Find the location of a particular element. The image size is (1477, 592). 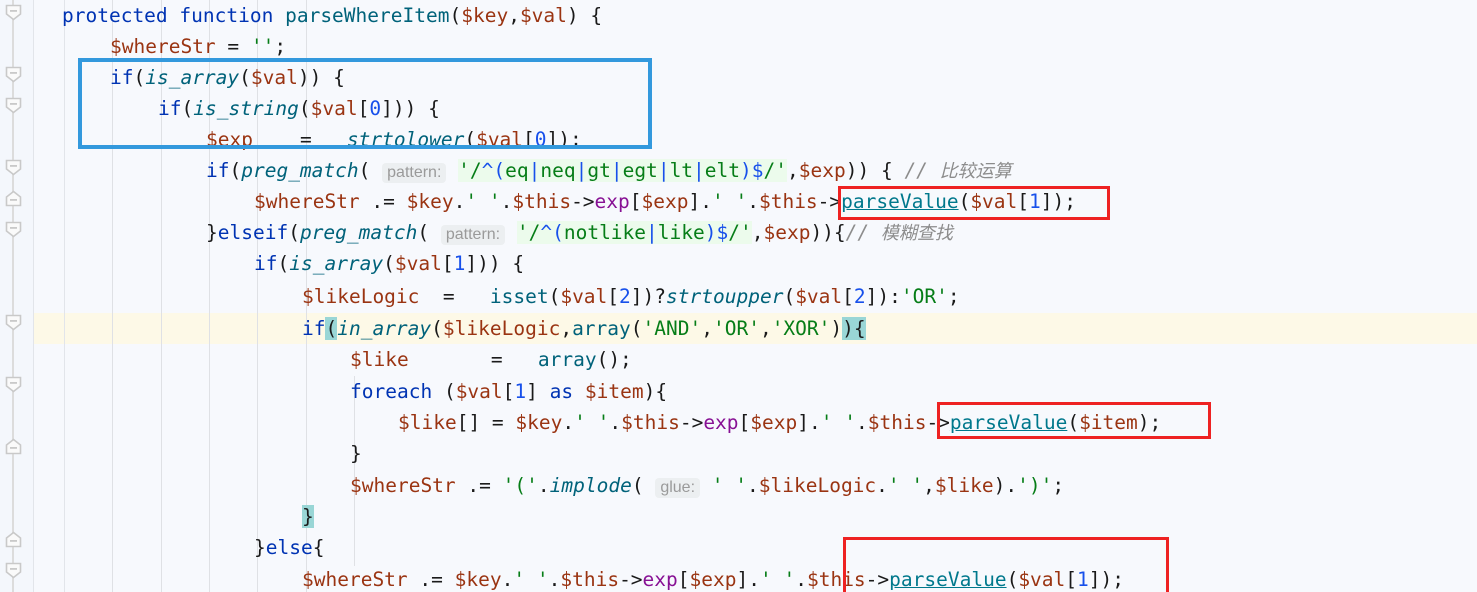

code-line: foreach ($val[1] as $item){ is located at coordinates (508, 391).